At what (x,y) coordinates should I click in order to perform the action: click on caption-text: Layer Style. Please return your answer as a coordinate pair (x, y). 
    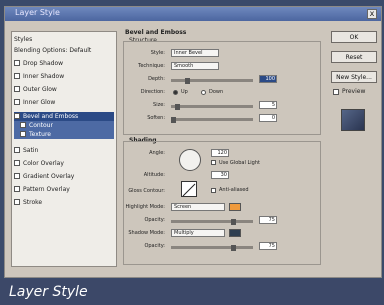
    Looking at the image, I should click on (48, 292).